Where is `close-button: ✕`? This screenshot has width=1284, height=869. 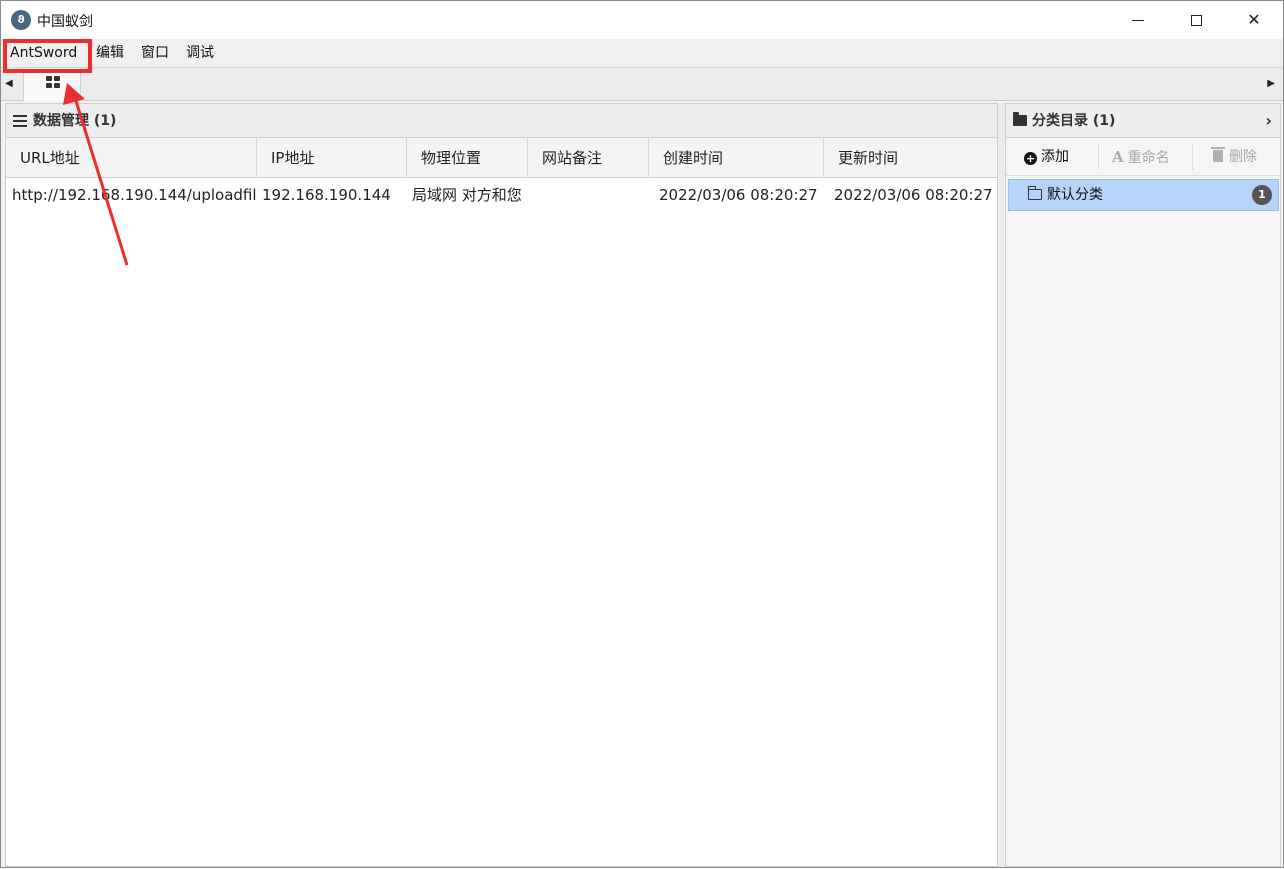
close-button: ✕ is located at coordinates (1254, 20).